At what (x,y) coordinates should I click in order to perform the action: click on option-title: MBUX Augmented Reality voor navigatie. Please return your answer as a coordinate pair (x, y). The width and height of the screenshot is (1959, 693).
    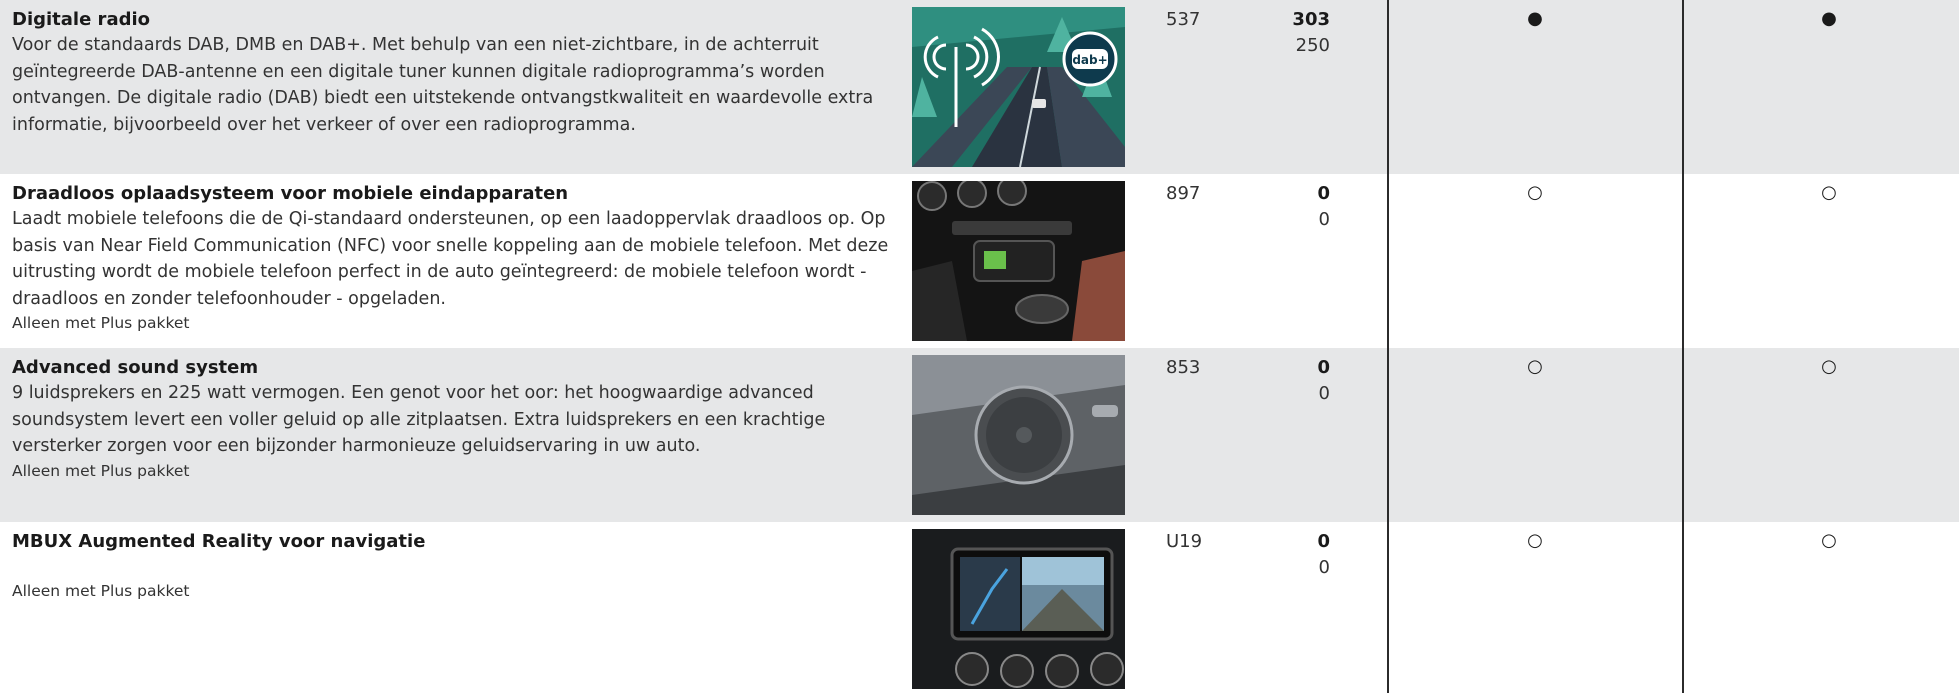
    Looking at the image, I should click on (219, 541).